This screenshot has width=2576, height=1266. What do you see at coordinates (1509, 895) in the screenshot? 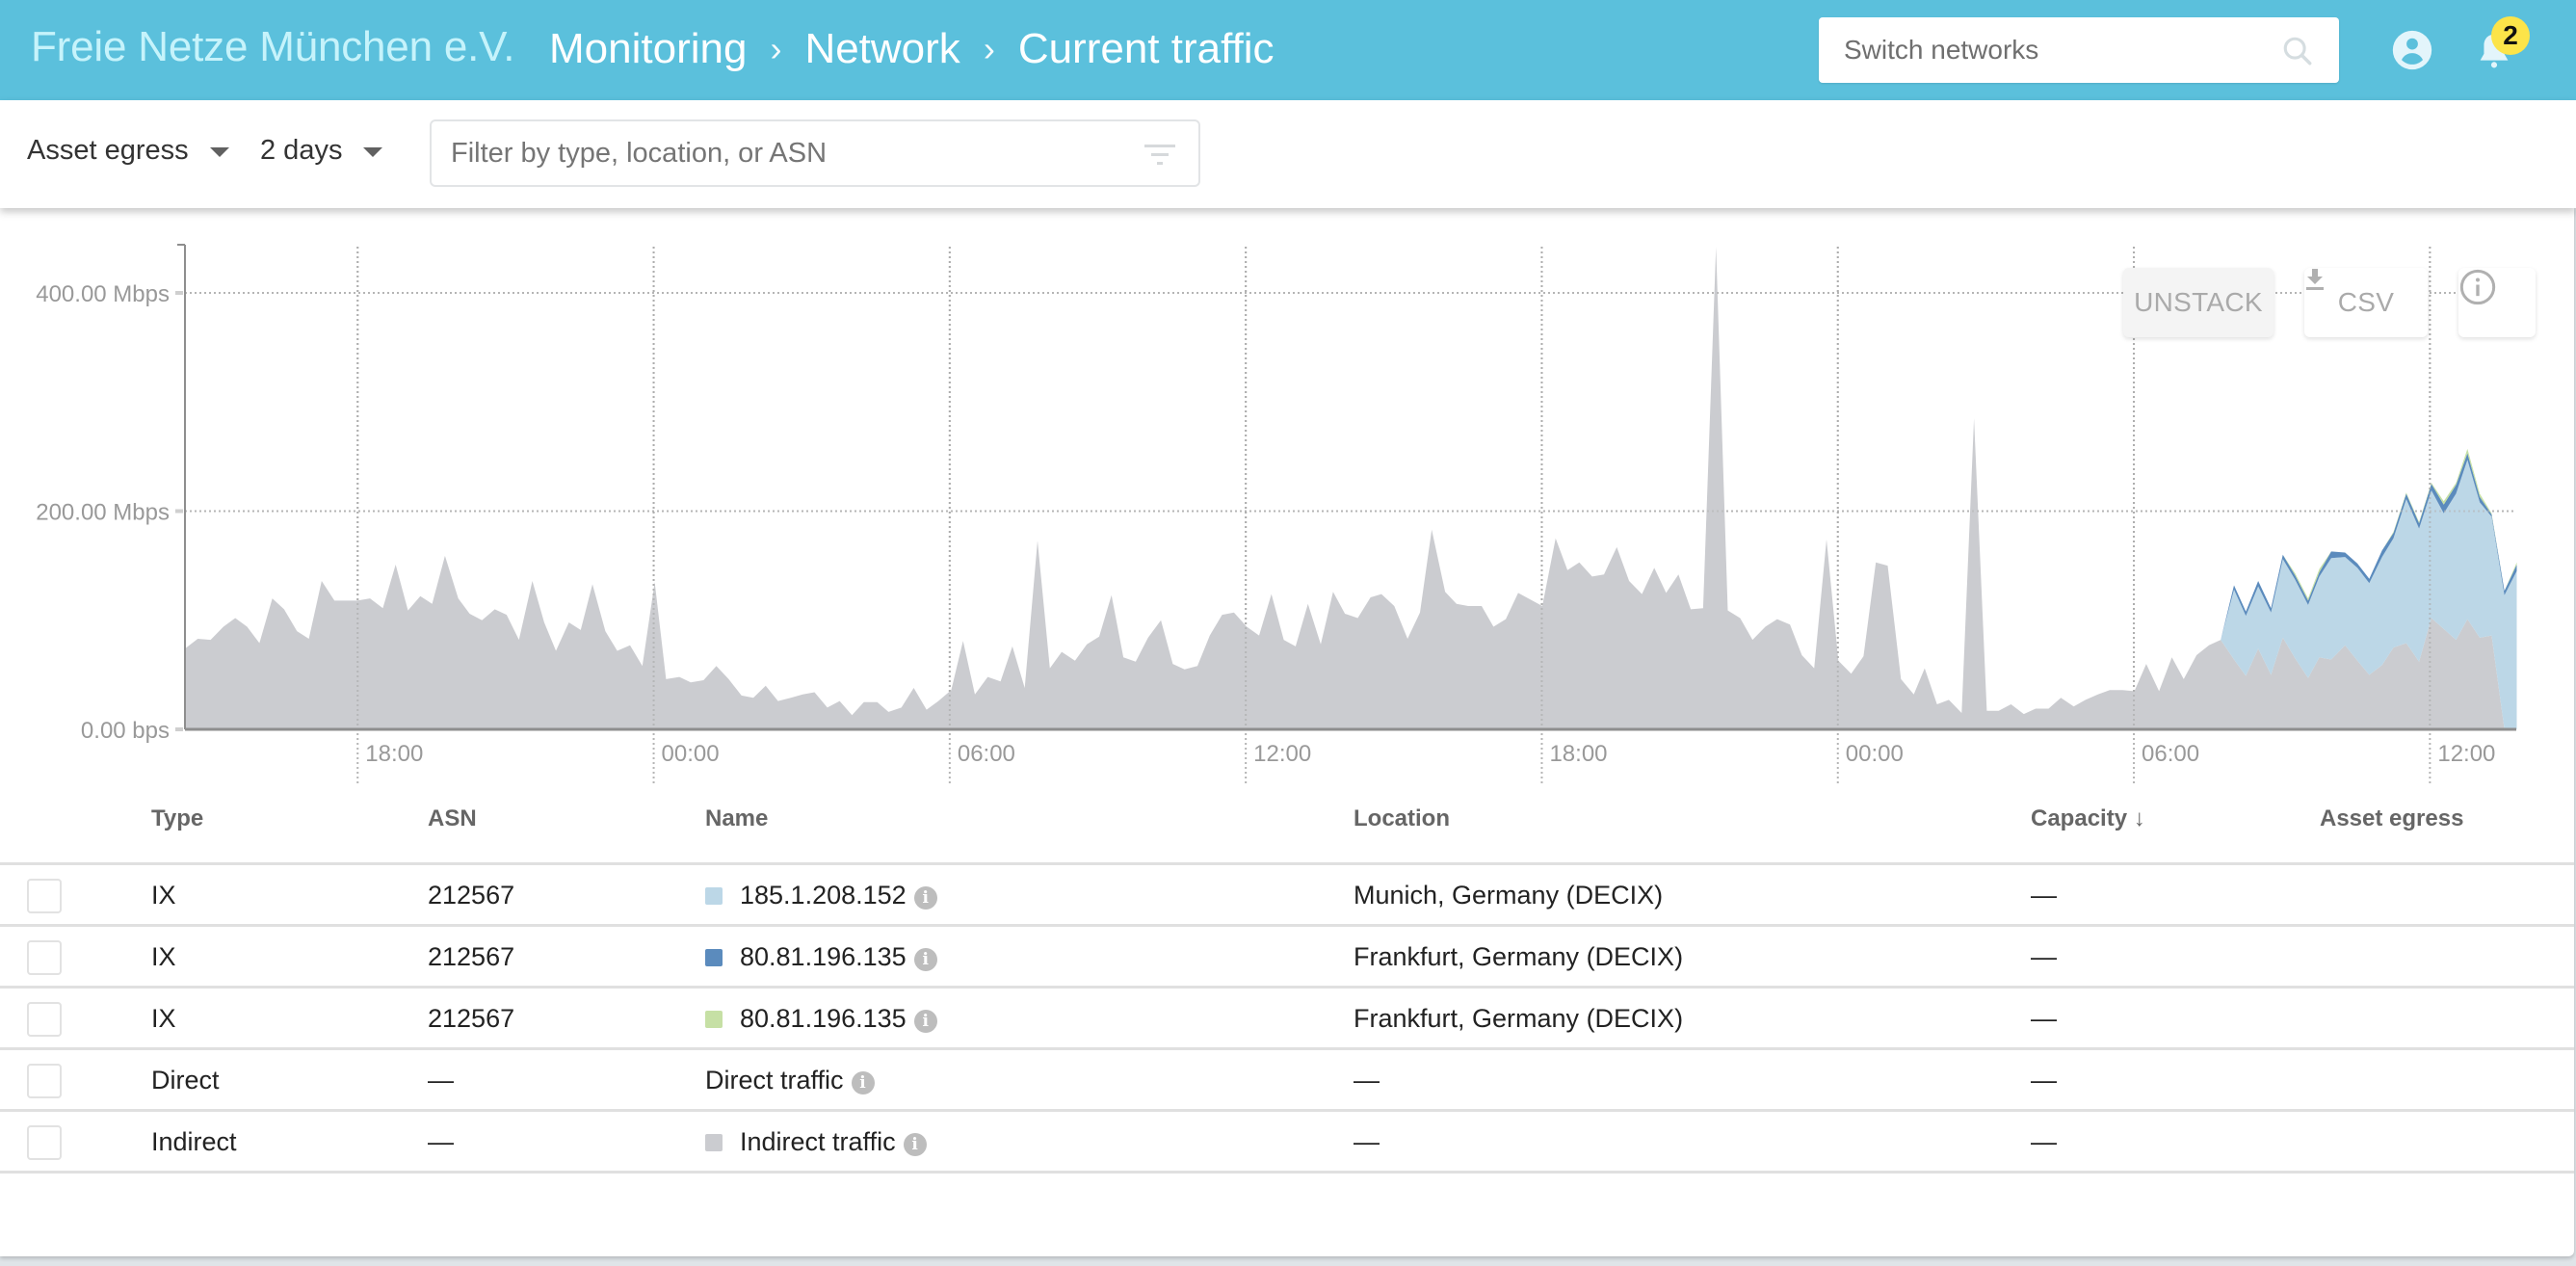
I see `cell-location: Munich, Germany (DECIX)` at bounding box center [1509, 895].